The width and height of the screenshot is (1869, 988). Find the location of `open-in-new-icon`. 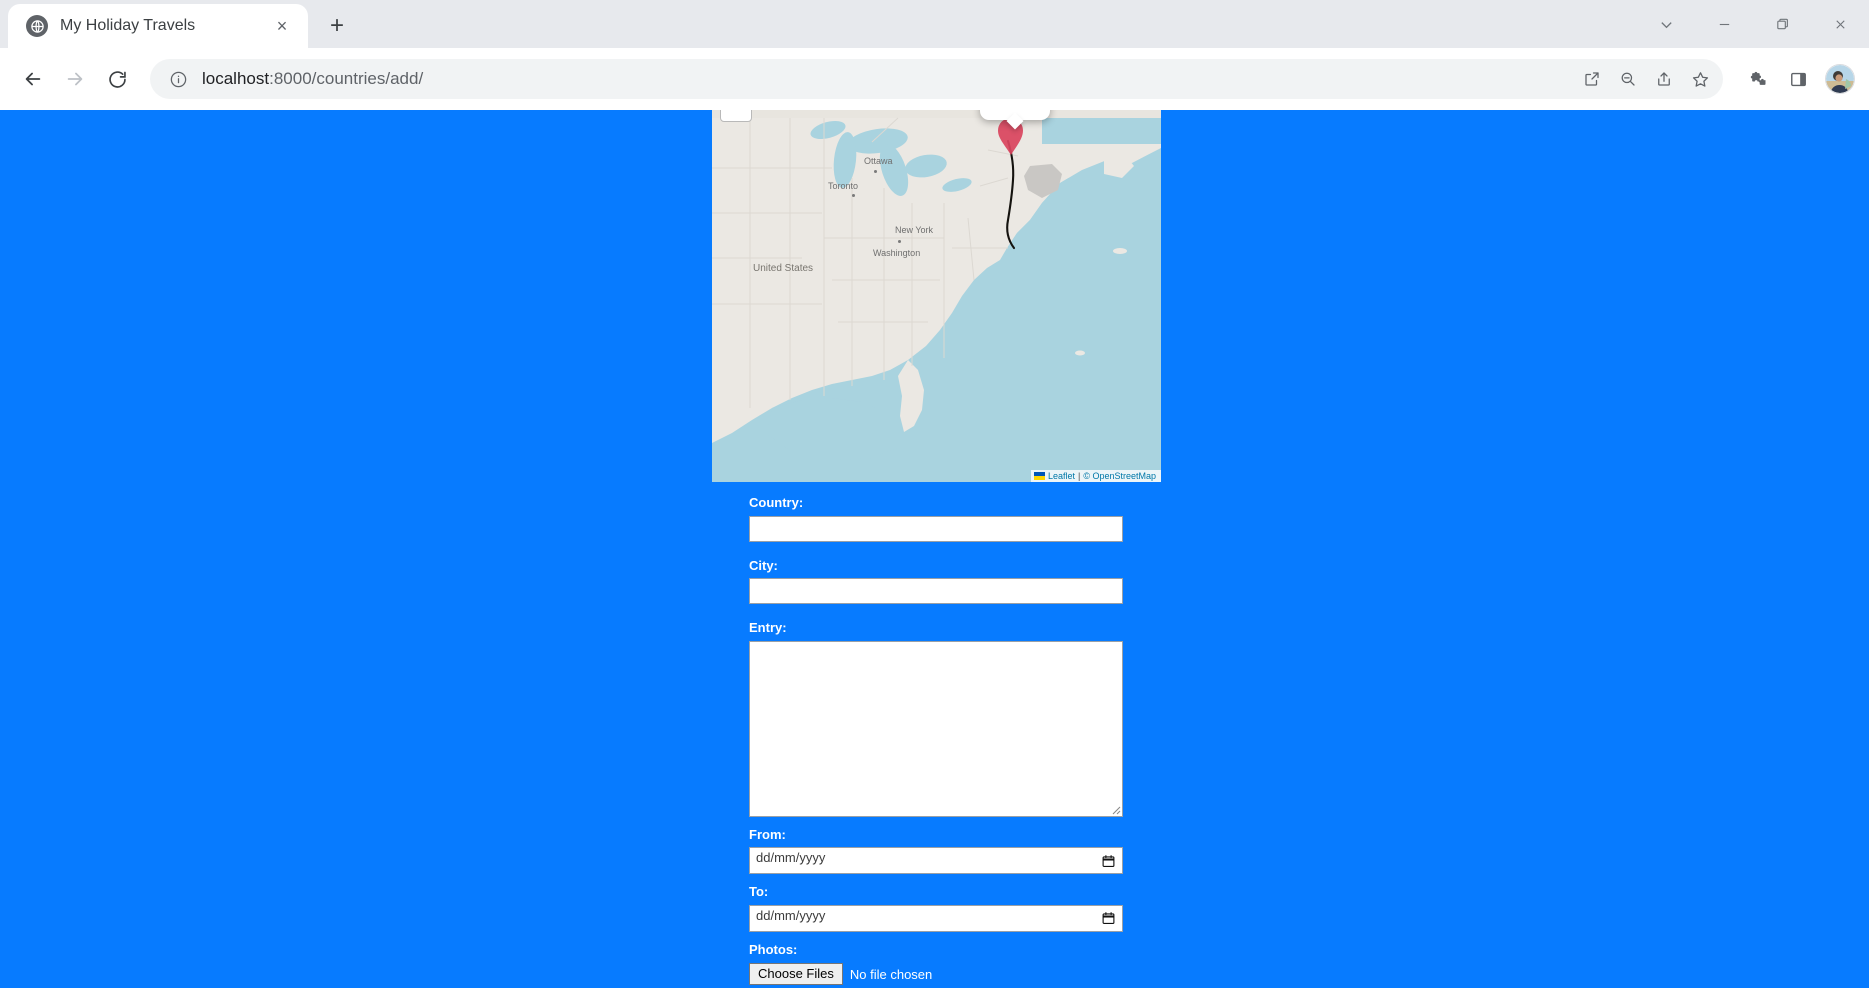

open-in-new-icon is located at coordinates (1592, 79).